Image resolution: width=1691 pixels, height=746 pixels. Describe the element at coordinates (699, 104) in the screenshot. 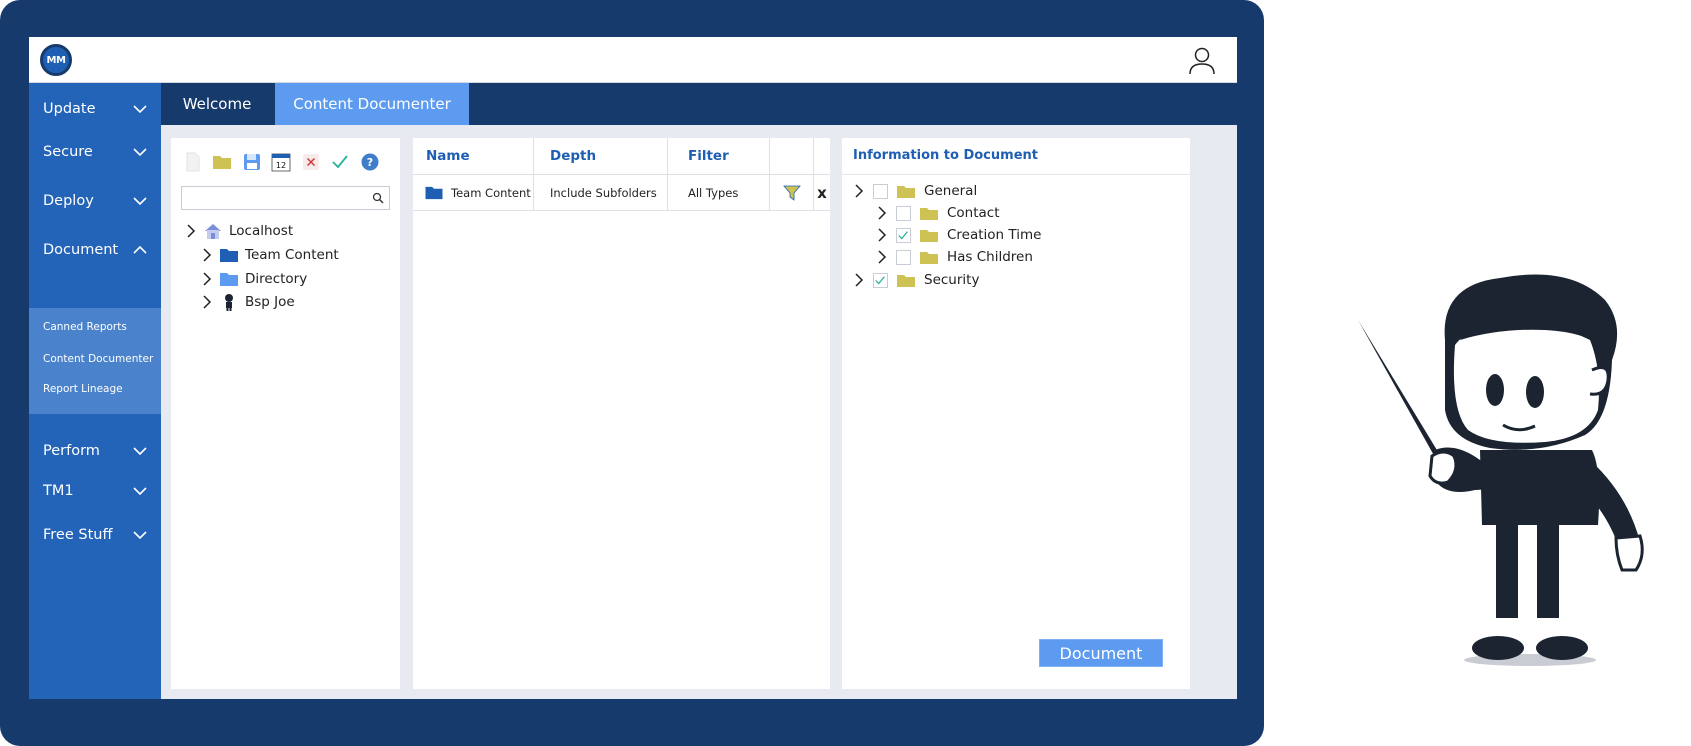

I see `tab-bar: Welcome Content Documenter` at that location.